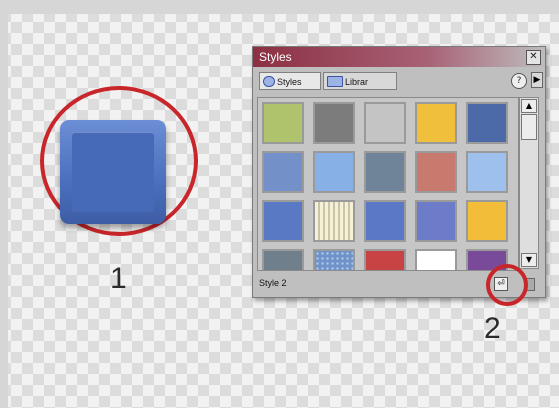 The image size is (559, 408). What do you see at coordinates (118, 278) in the screenshot?
I see `callout-number-1: 1` at bounding box center [118, 278].